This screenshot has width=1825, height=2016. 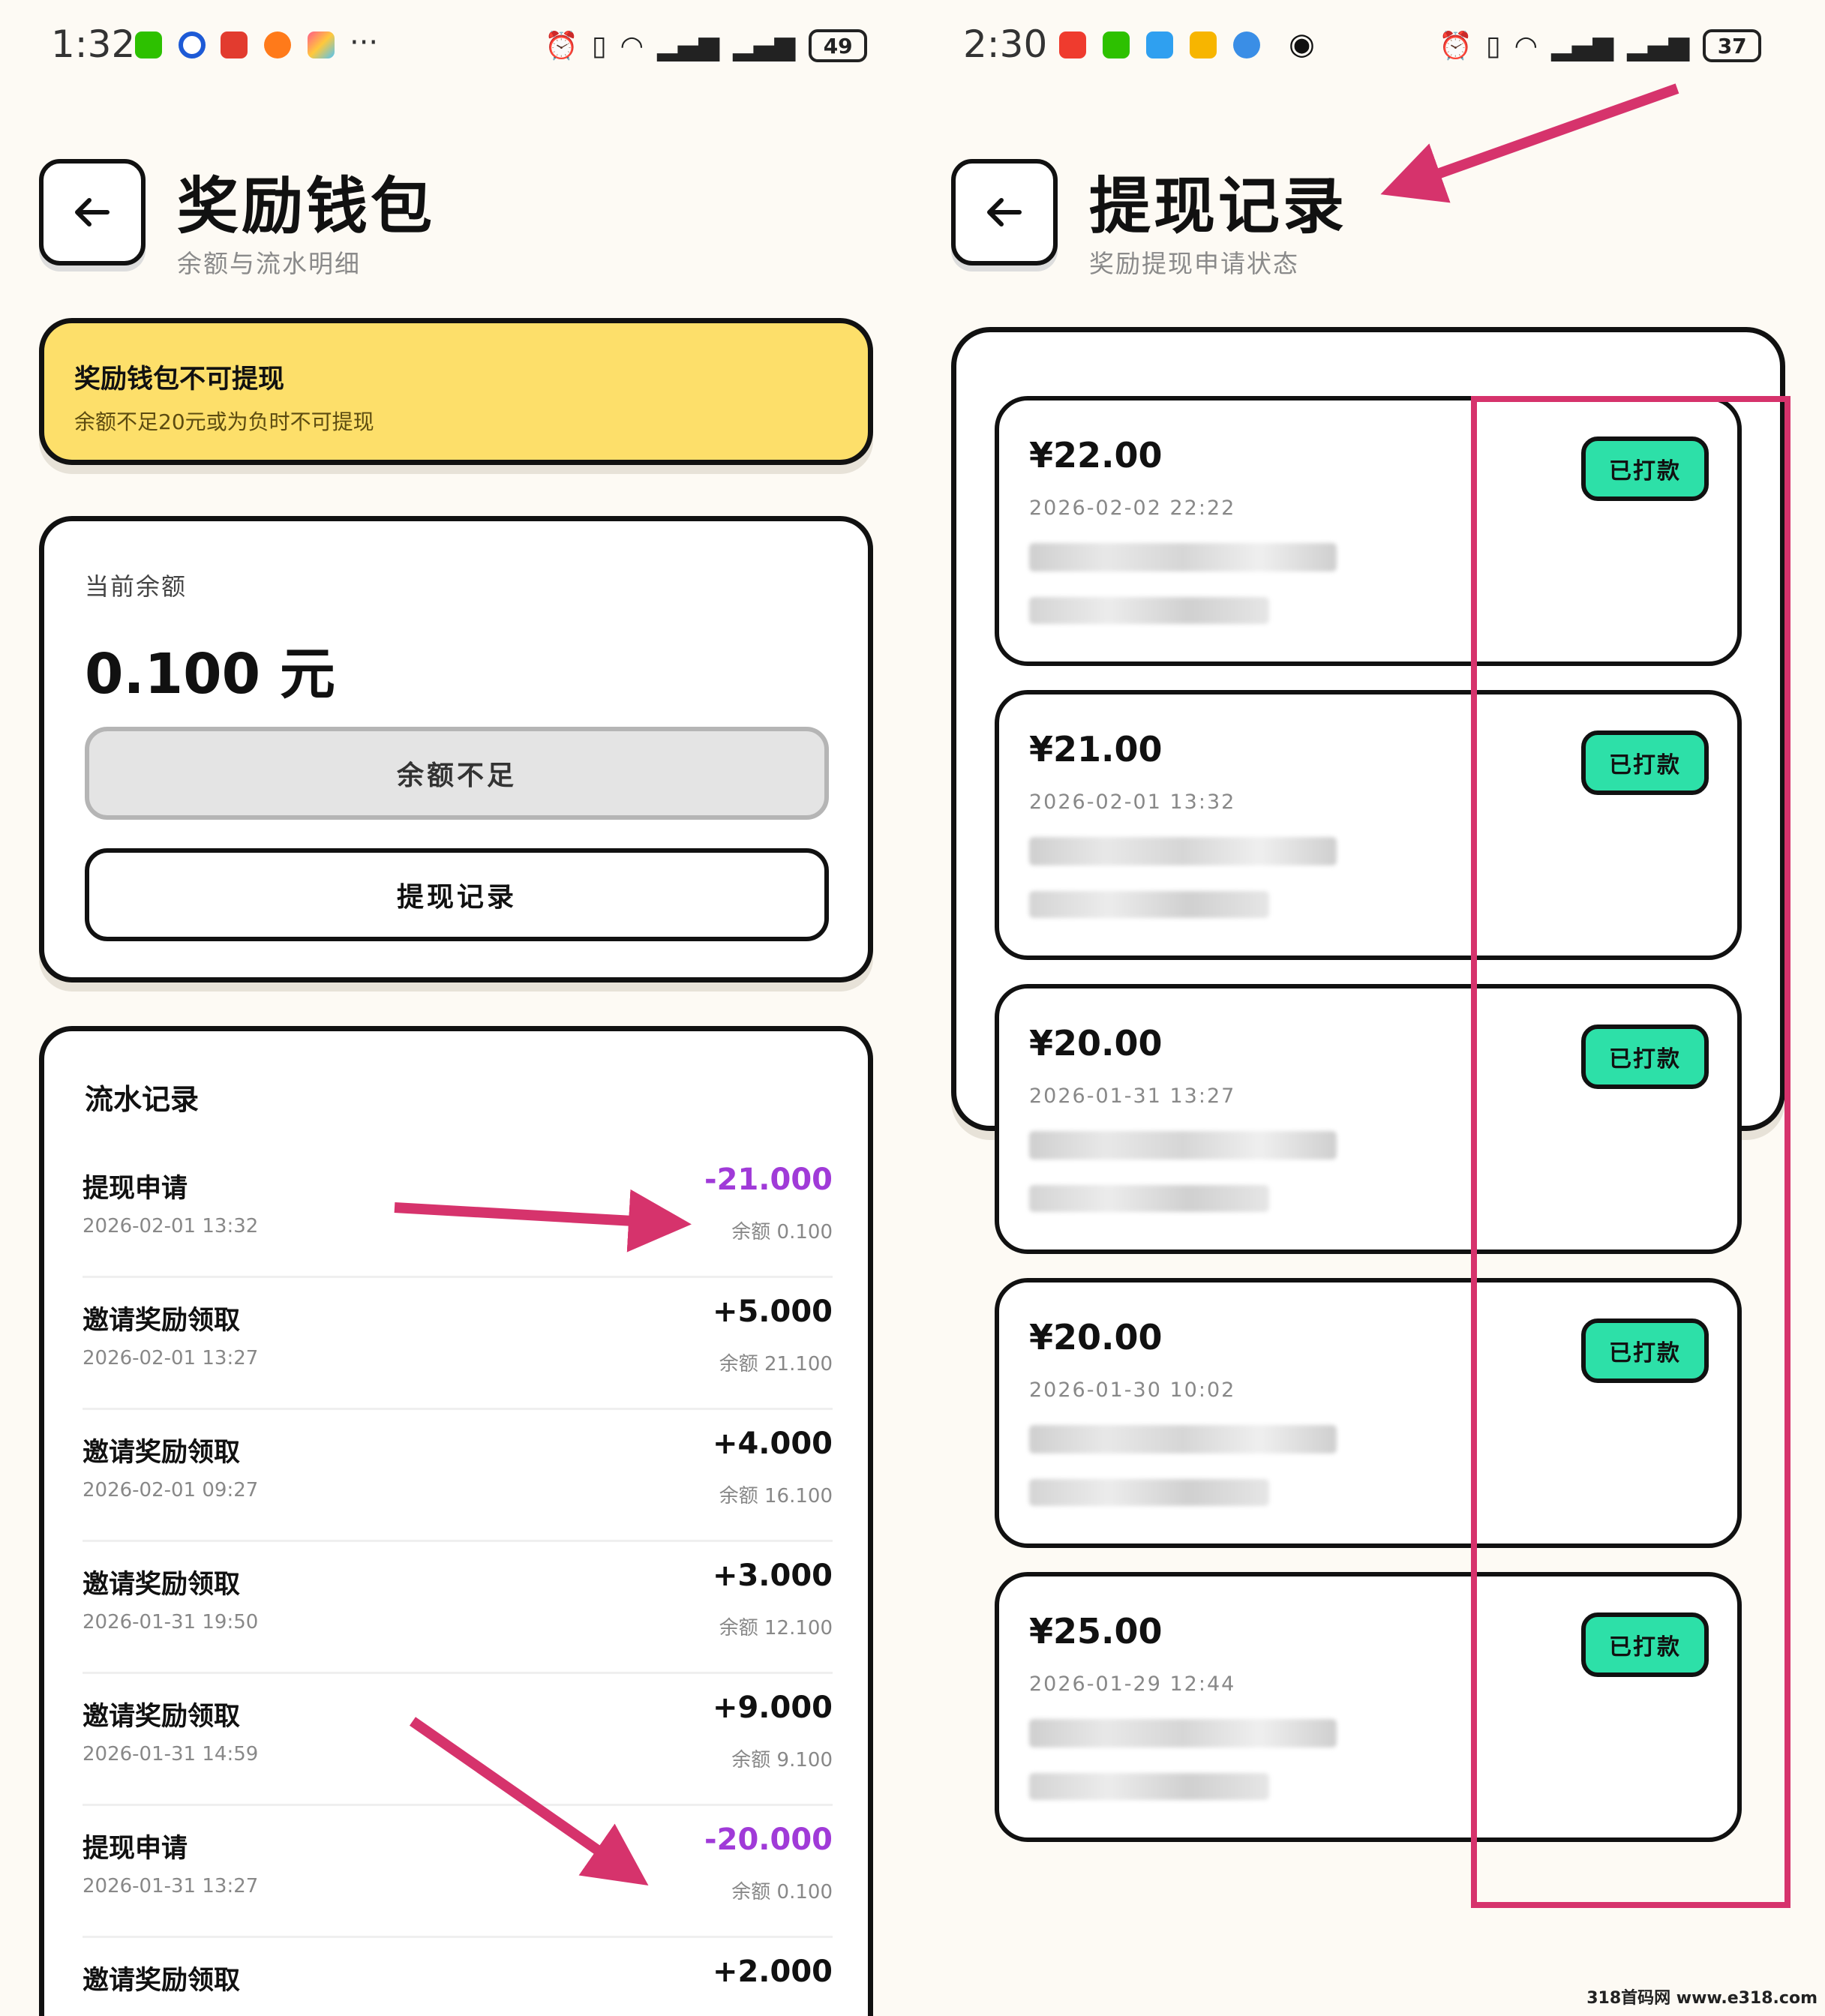 What do you see at coordinates (1630, 1152) in the screenshot?
I see `annotation-highlight-box` at bounding box center [1630, 1152].